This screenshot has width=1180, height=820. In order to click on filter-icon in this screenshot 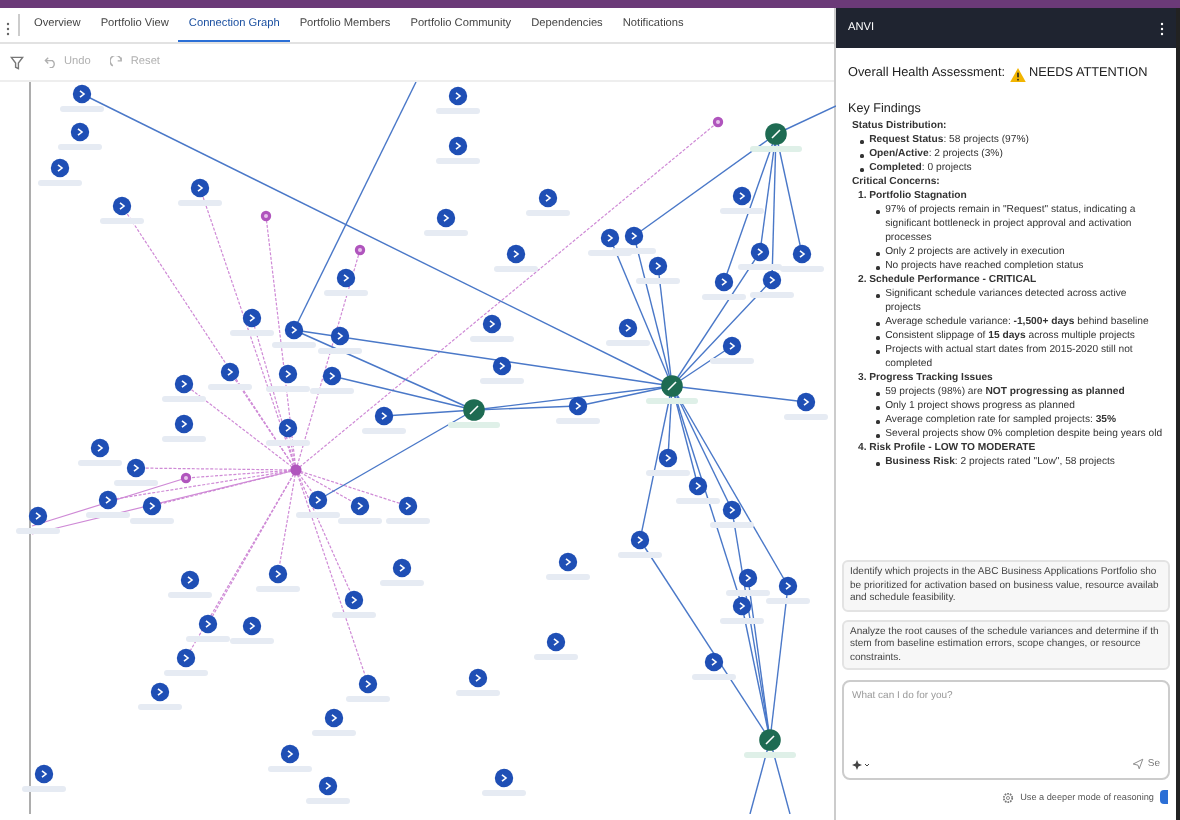, I will do `click(17, 62)`.